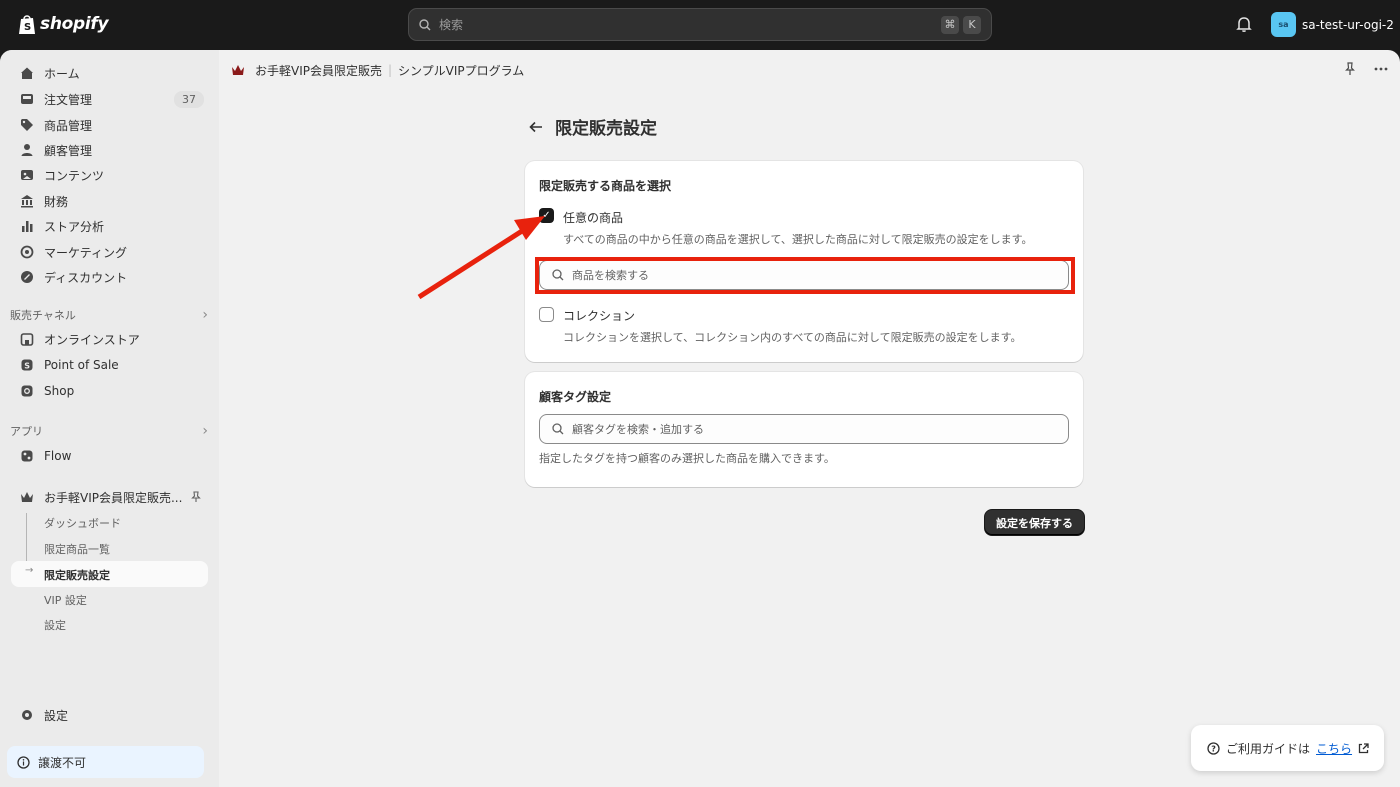  Describe the element at coordinates (27, 252) in the screenshot. I see `target-icon` at that location.